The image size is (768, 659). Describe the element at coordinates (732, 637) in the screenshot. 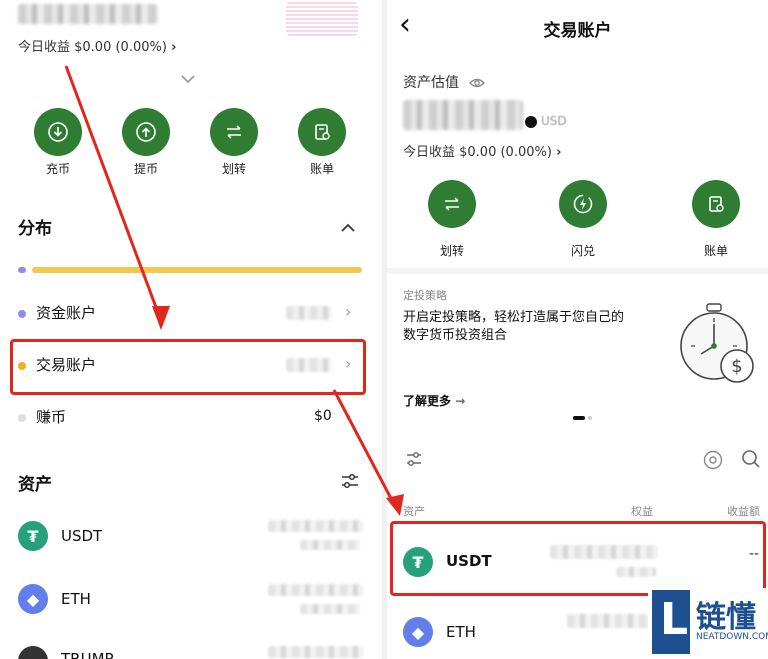

I see `watermark-site: NEATDOWN.COM` at that location.